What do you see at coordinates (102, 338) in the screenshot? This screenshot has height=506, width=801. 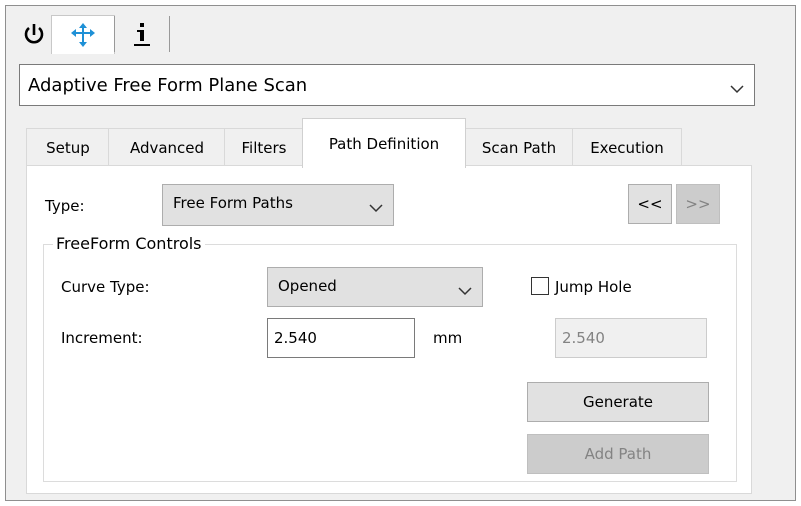 I see `increment-label: Increment:` at bounding box center [102, 338].